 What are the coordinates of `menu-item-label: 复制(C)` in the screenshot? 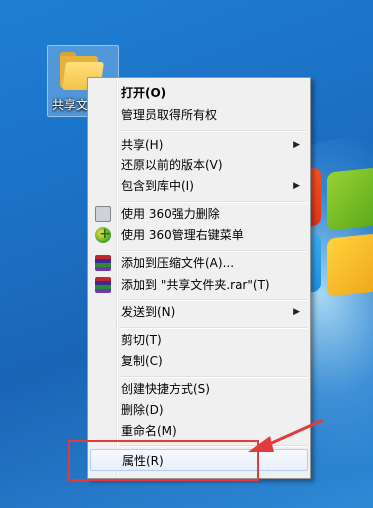 It's located at (142, 361).